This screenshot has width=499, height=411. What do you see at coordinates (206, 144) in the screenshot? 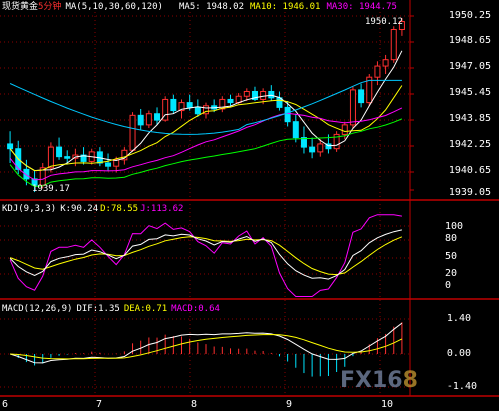
I see `ma30-line` at bounding box center [206, 144].